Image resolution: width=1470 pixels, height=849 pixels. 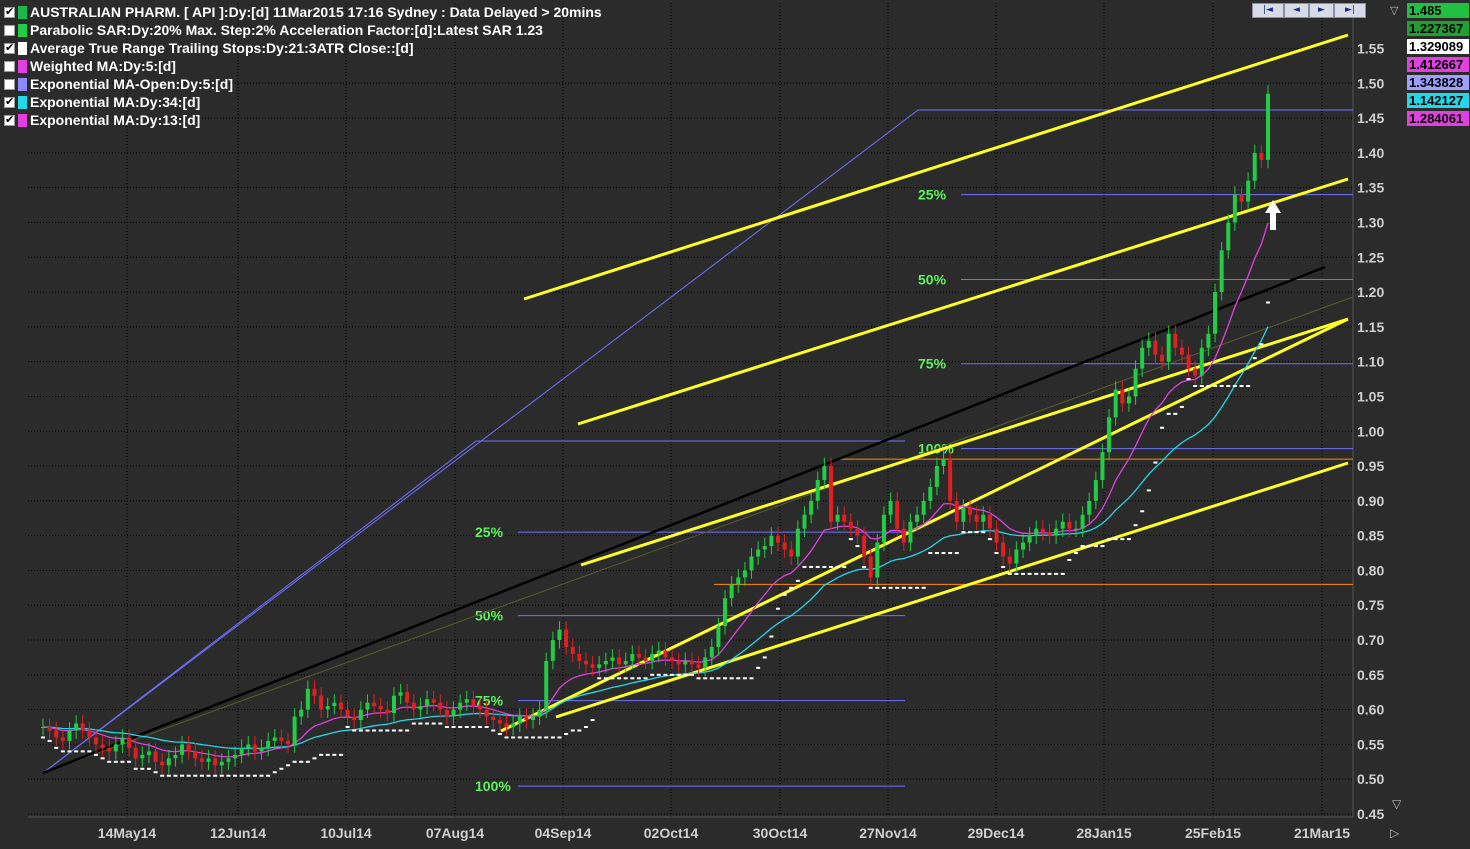 What do you see at coordinates (238, 833) in the screenshot?
I see `x-tick-label: 12Jun14` at bounding box center [238, 833].